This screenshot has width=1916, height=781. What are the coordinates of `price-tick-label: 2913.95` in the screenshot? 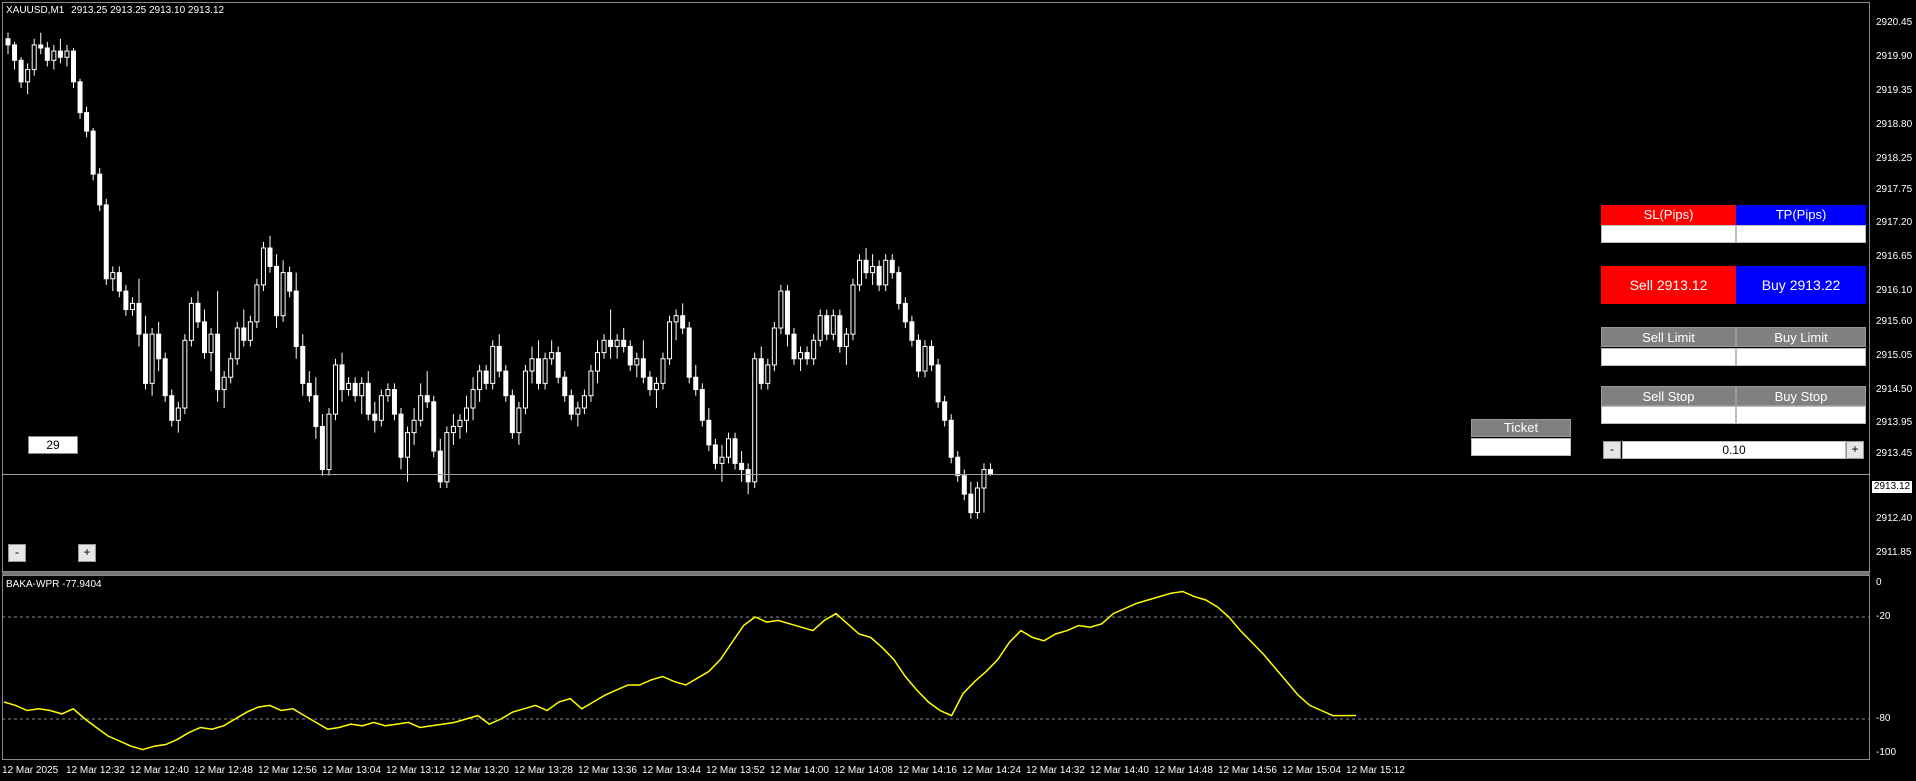 It's located at (1894, 423).